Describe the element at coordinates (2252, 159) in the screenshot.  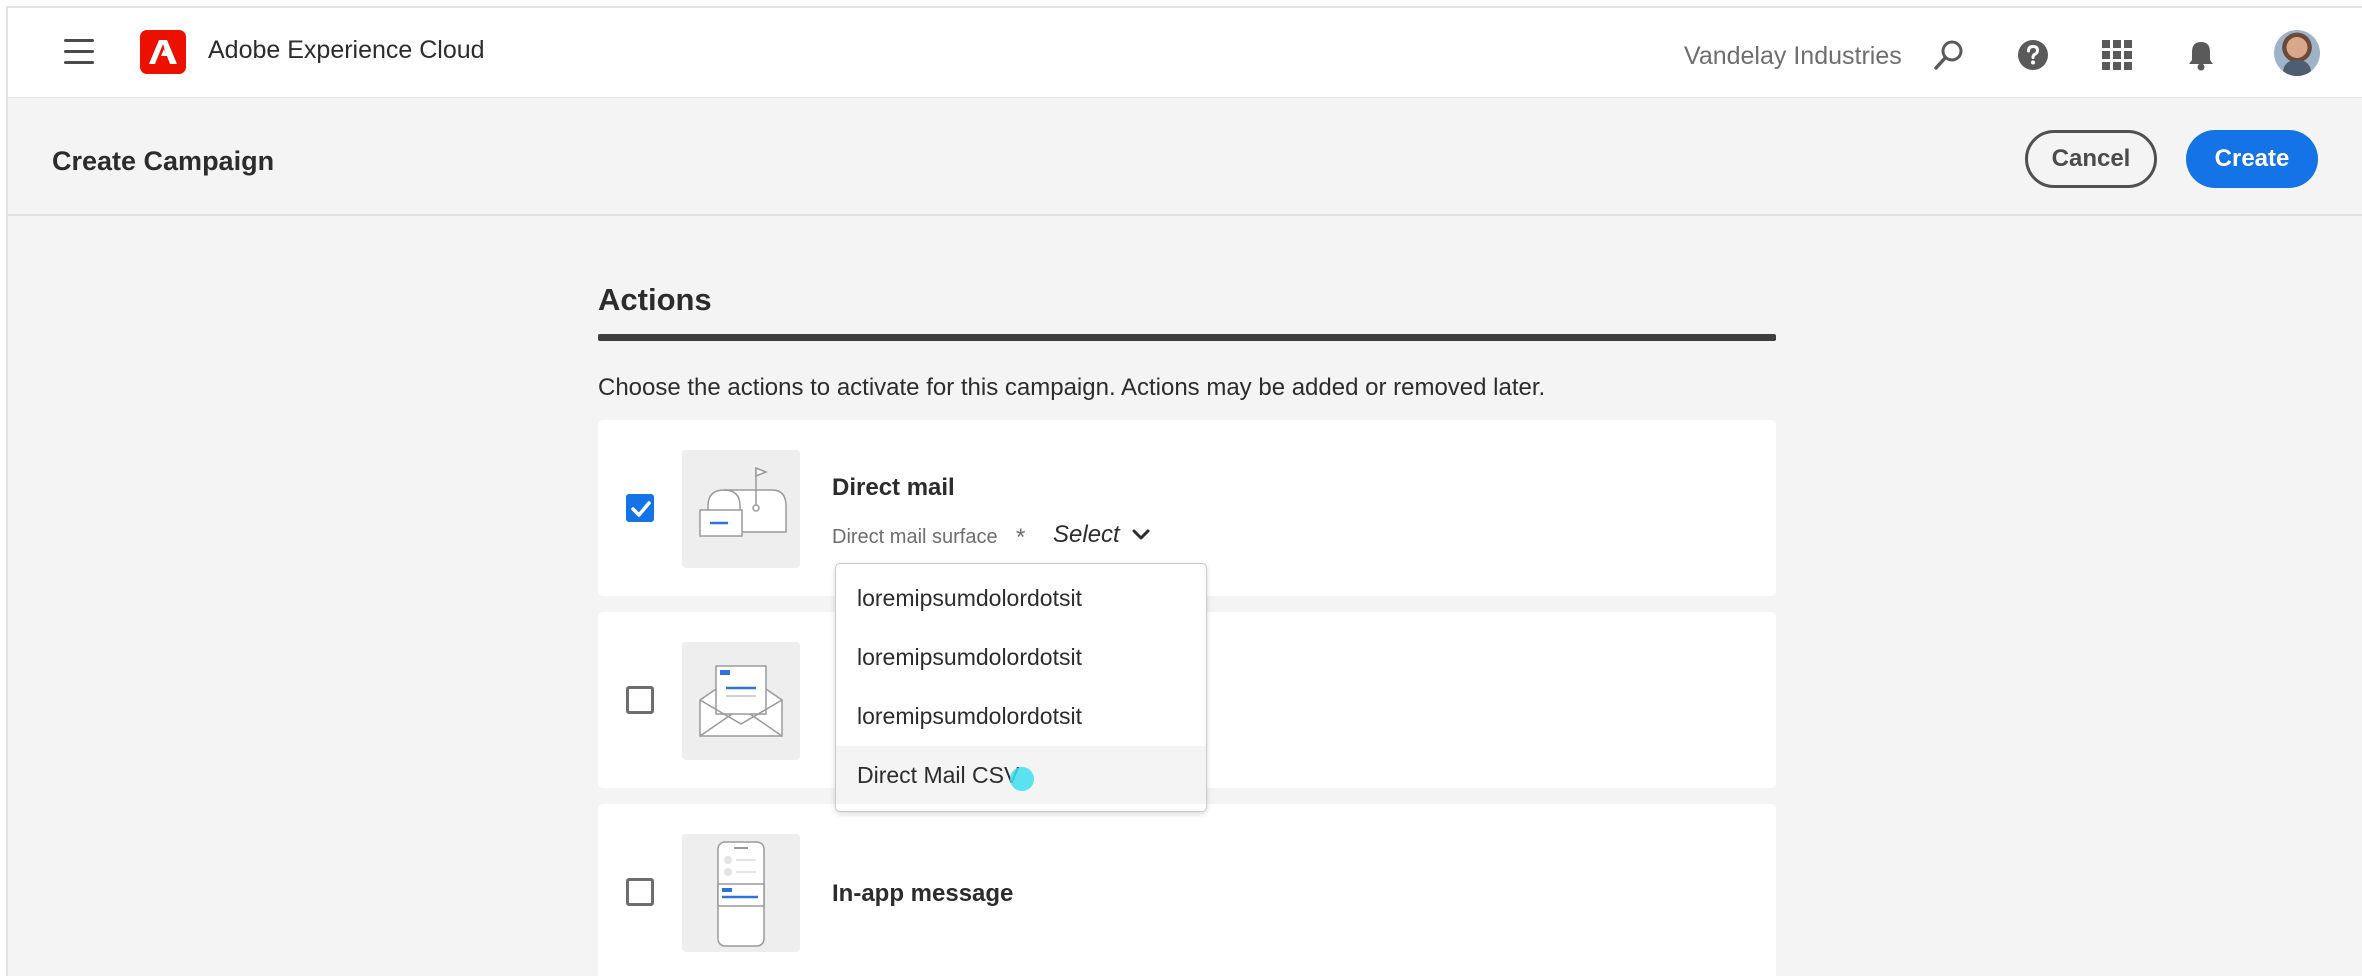
I see `create-button: Create` at that location.